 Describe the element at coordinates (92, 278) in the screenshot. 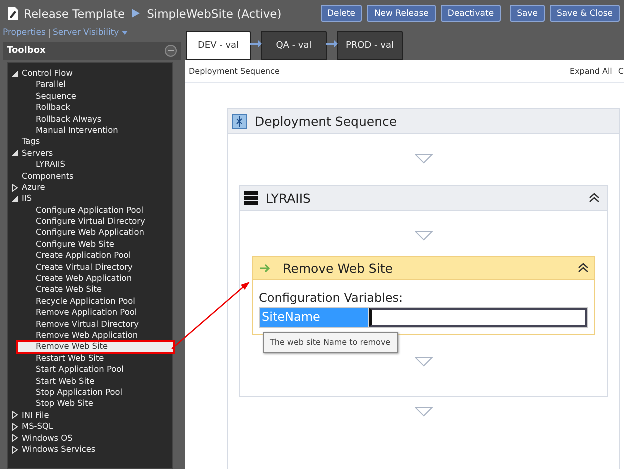

I see `tree-item: Create Web Application` at that location.